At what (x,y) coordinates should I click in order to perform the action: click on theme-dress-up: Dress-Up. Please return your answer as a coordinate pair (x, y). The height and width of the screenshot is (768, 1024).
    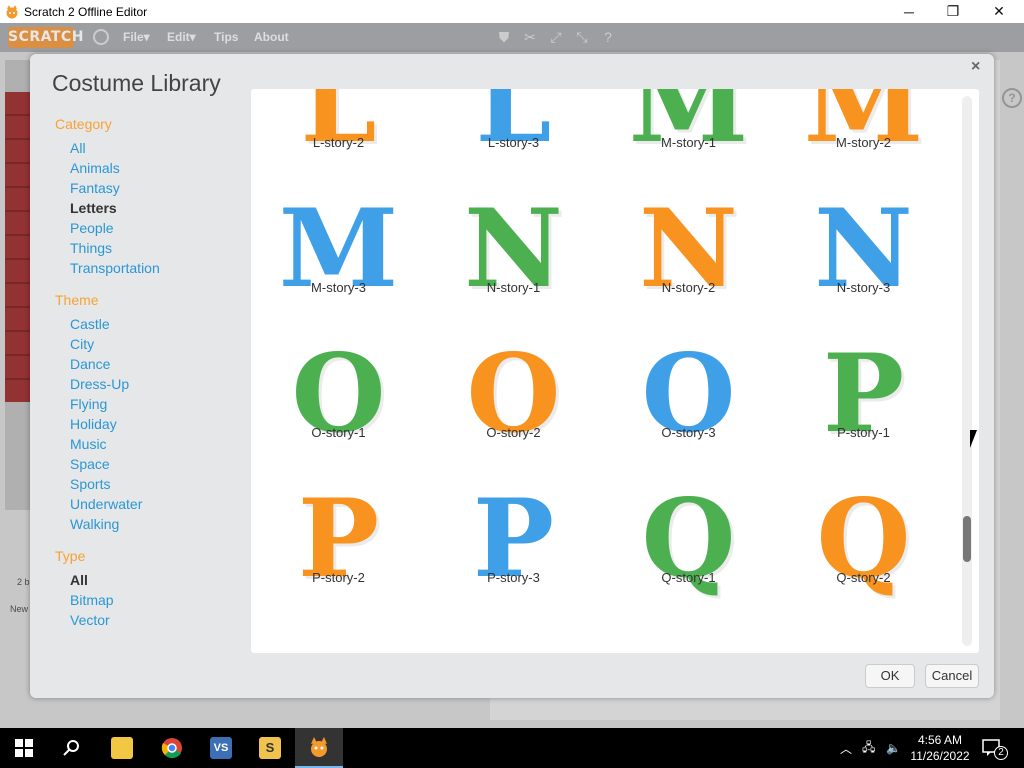
    Looking at the image, I should click on (162, 384).